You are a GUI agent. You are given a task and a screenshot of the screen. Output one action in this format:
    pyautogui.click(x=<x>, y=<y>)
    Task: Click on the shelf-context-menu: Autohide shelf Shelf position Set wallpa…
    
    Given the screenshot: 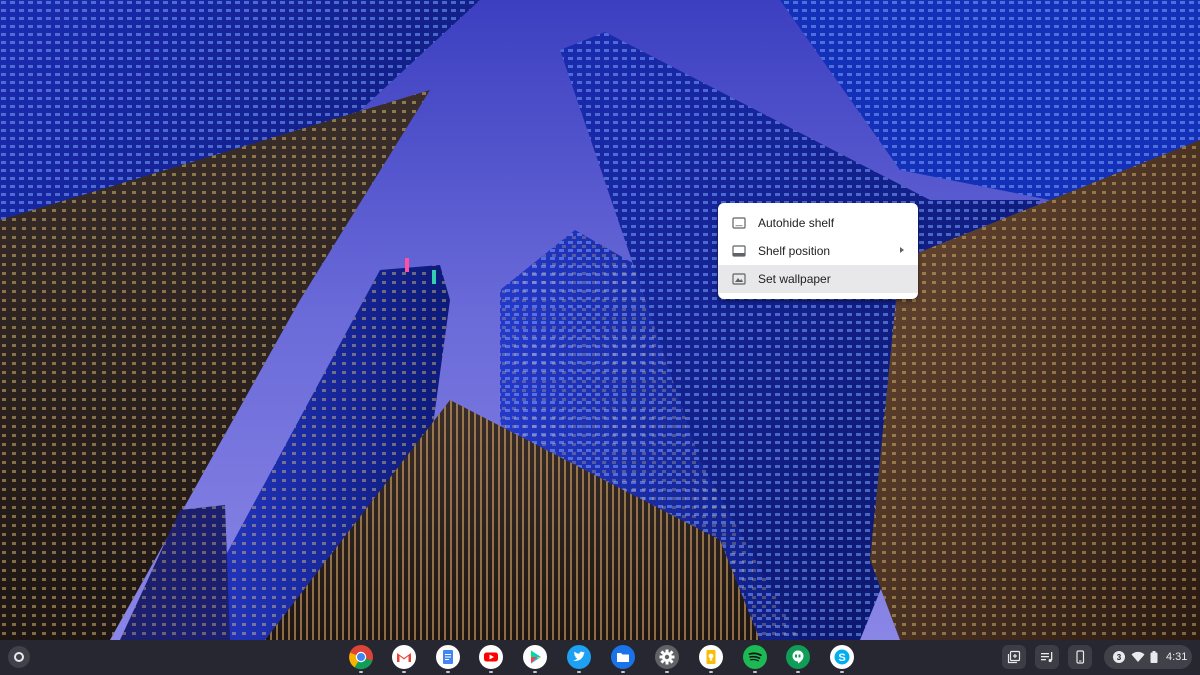 What is the action you would take?
    pyautogui.click(x=818, y=251)
    